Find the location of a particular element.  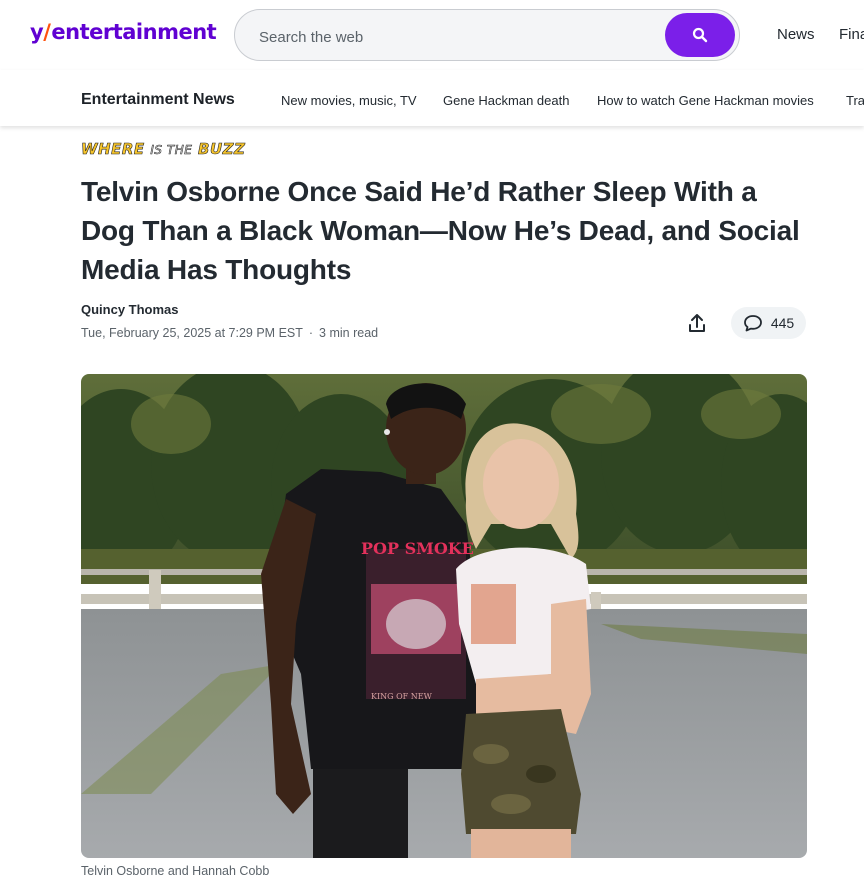

section-title: Entertainment News is located at coordinates (158, 100).